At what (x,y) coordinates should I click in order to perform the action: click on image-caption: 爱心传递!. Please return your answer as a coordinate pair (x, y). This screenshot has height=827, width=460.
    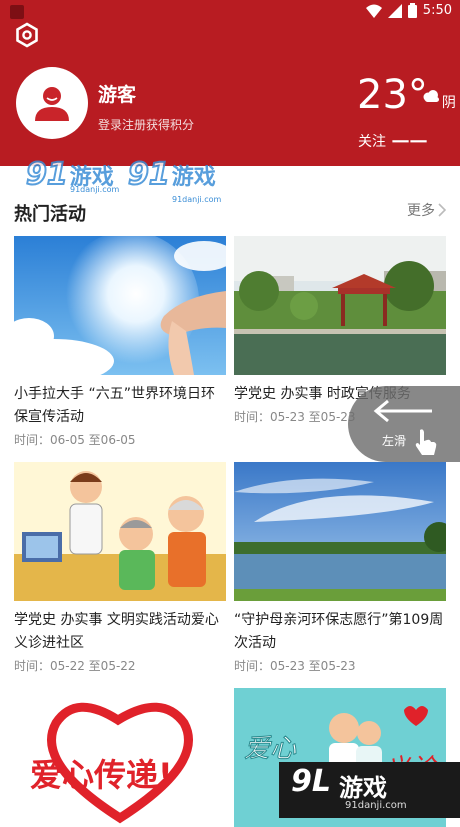
    Looking at the image, I should click on (101, 775).